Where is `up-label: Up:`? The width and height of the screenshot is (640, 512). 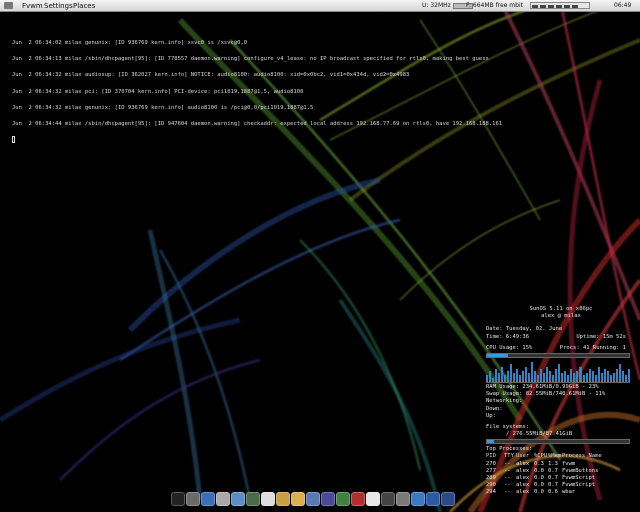 up-label: Up: is located at coordinates (491, 415).